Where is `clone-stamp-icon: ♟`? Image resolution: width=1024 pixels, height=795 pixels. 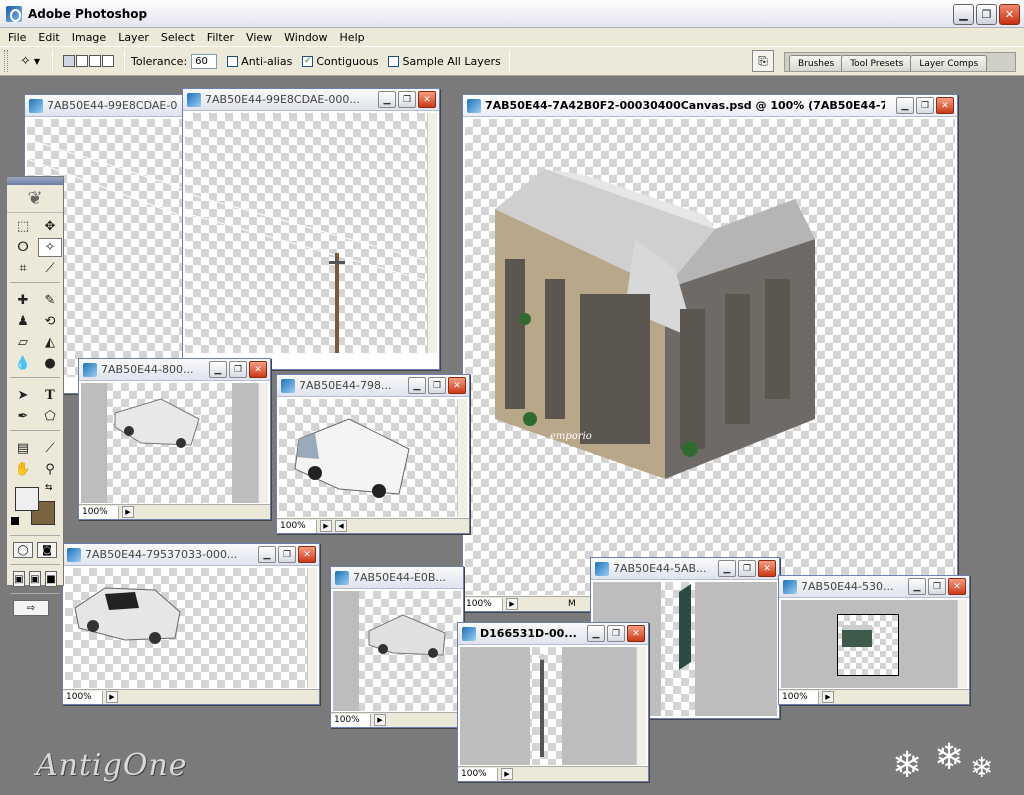
clone-stamp-icon: ♟ is located at coordinates (23, 321).